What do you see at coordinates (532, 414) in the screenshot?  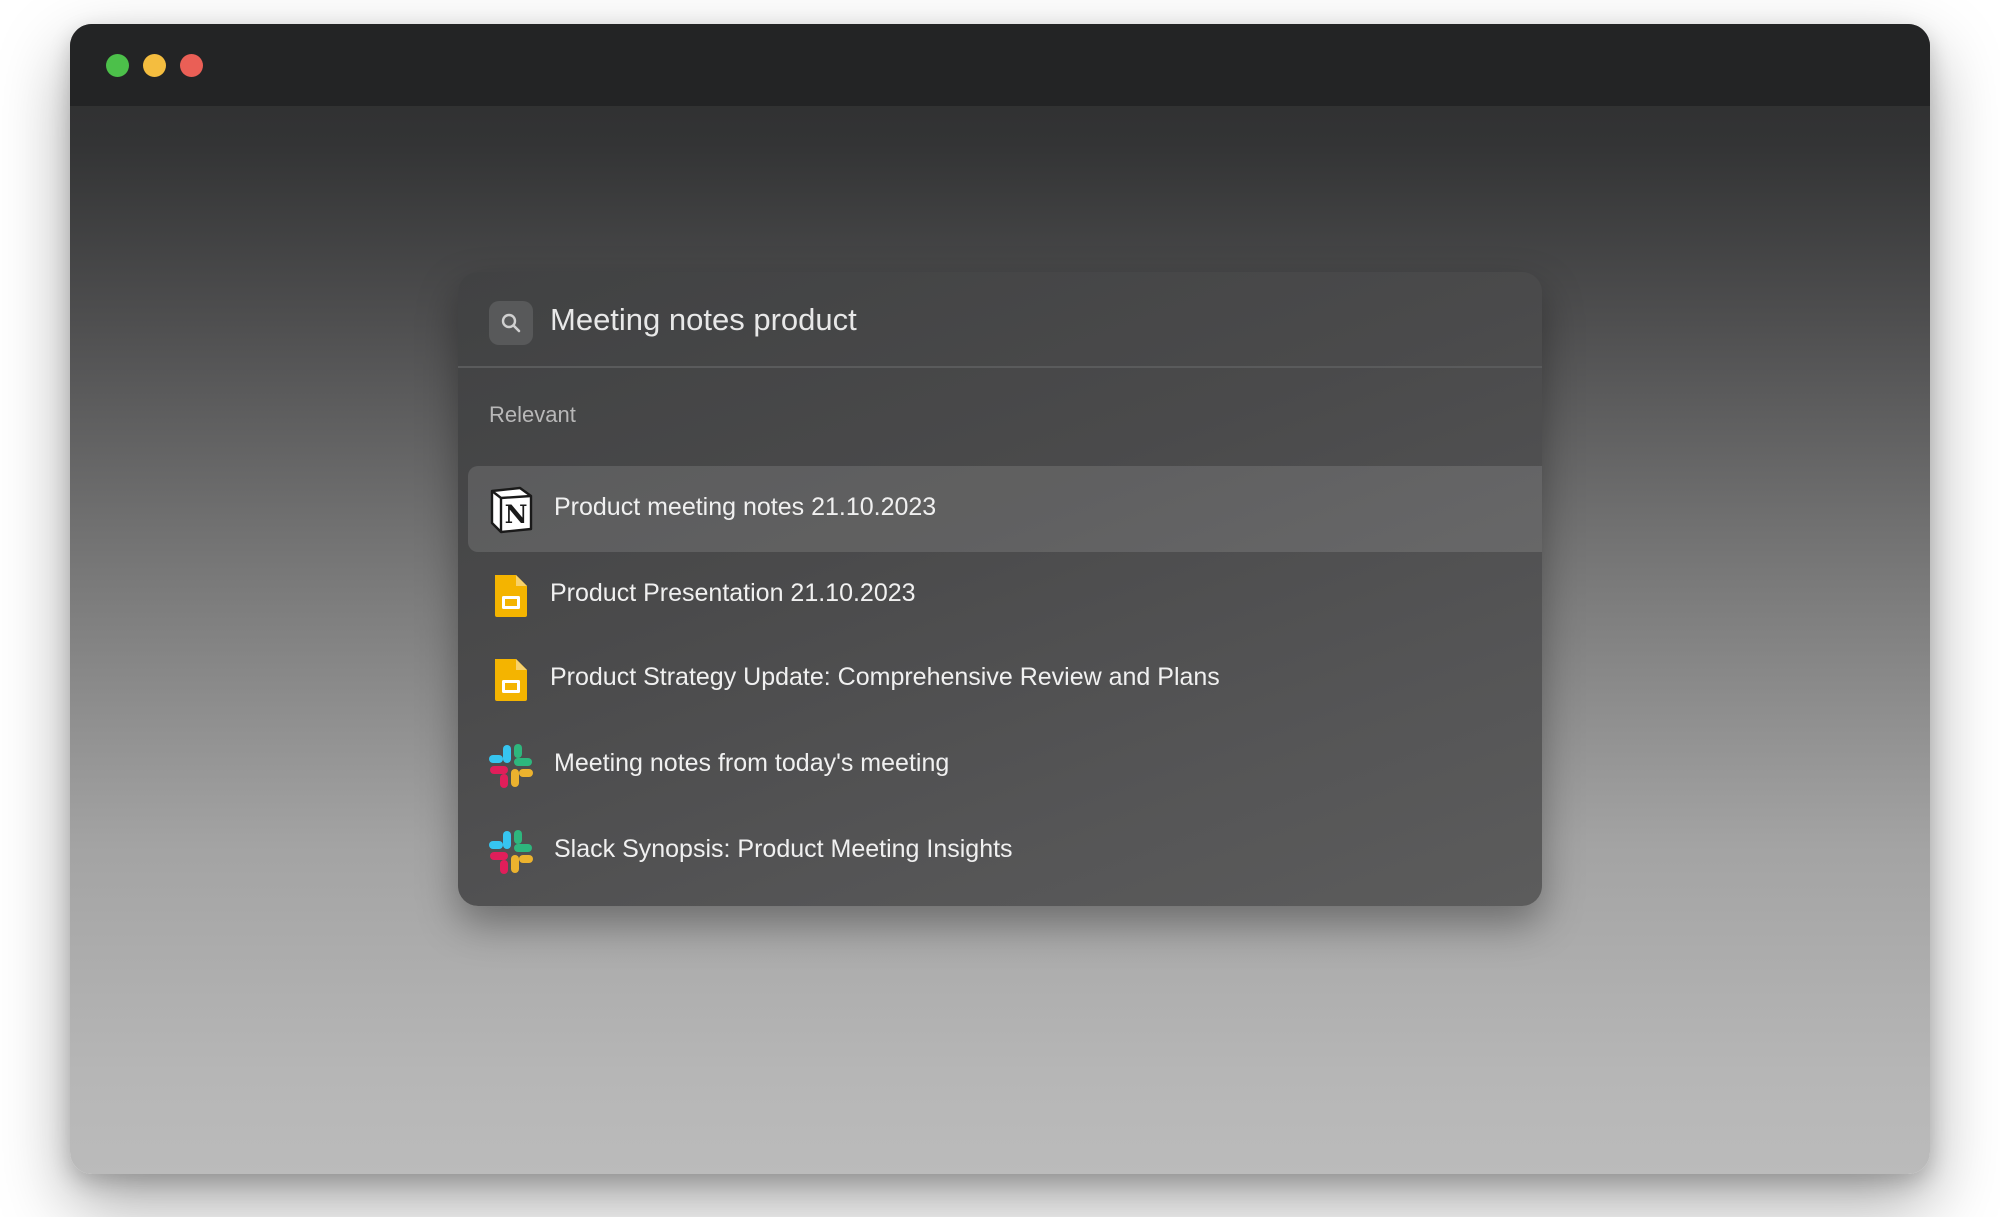 I see `section-label-relevant: Relevant` at bounding box center [532, 414].